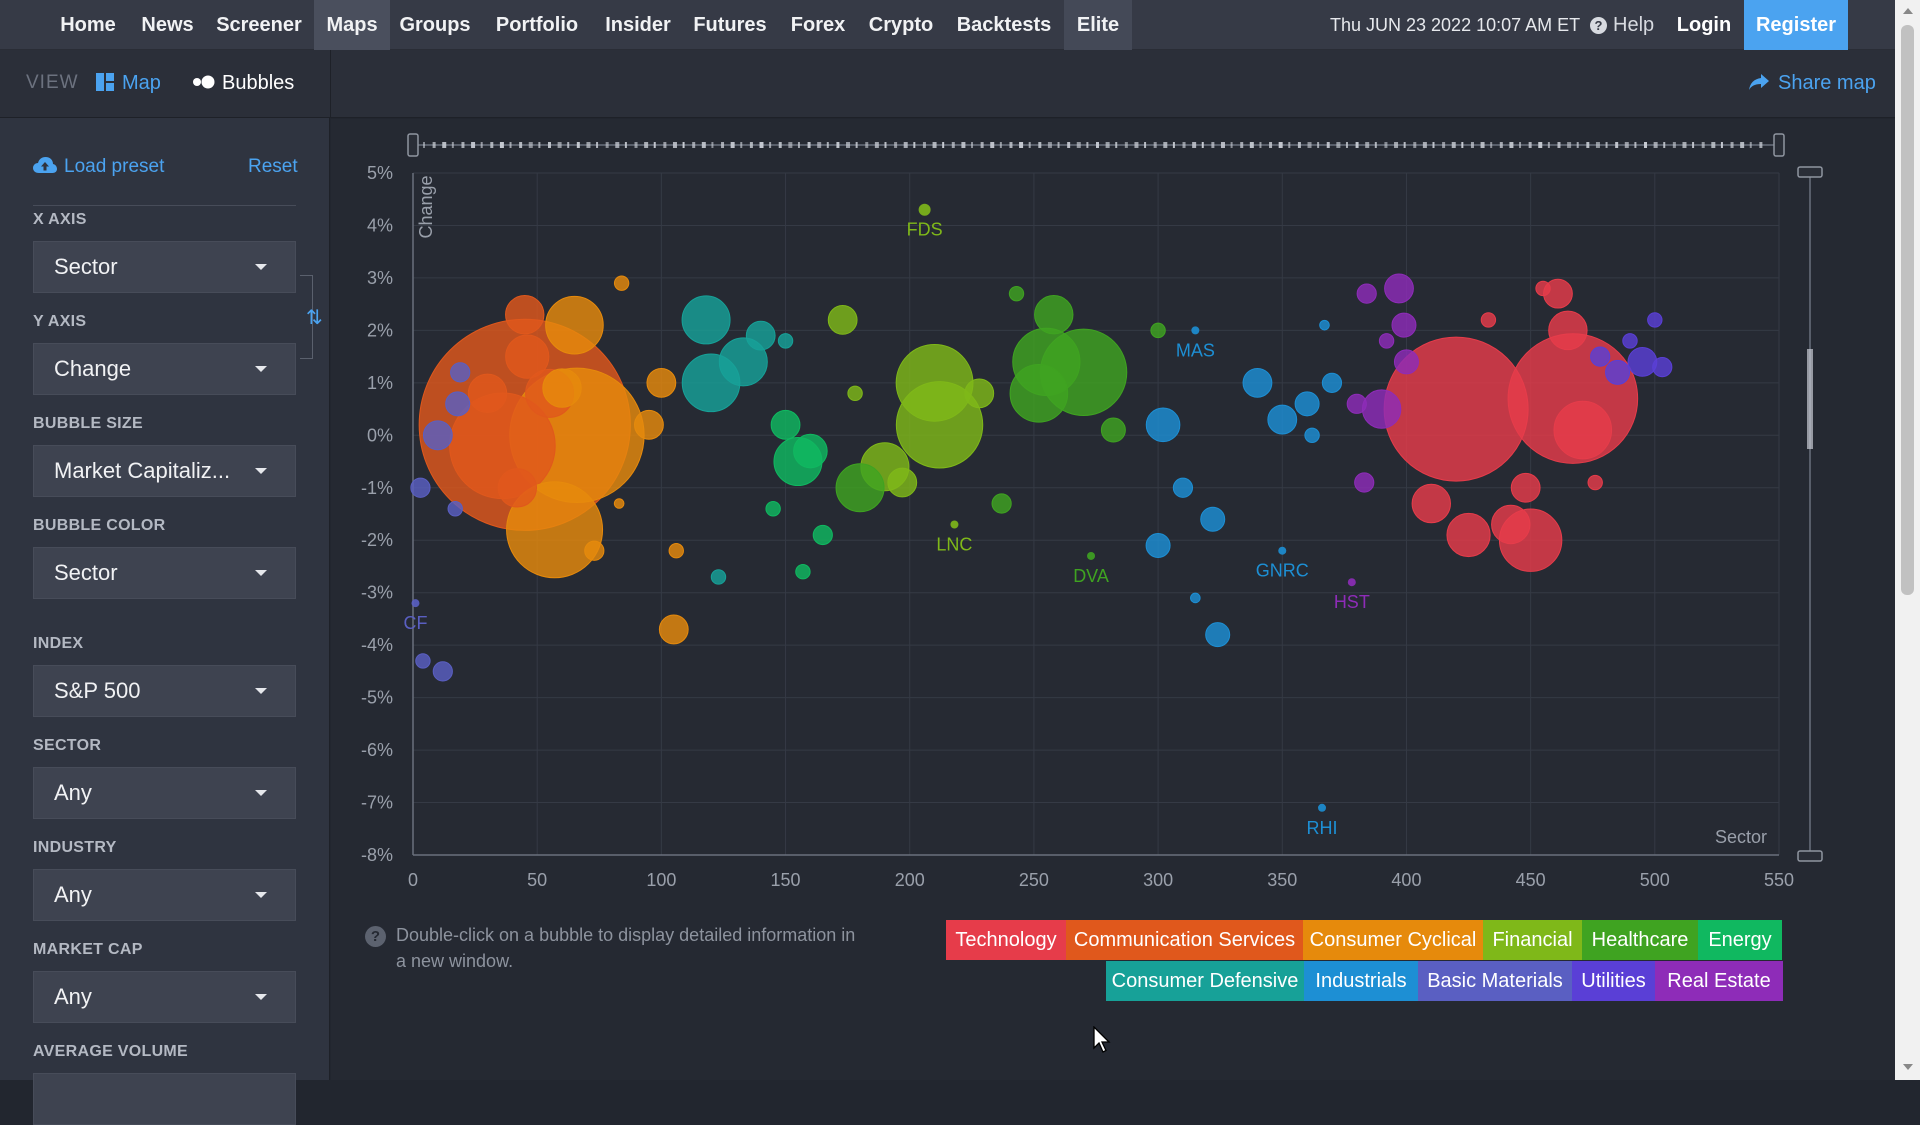 The width and height of the screenshot is (1920, 1125). I want to click on bubble-dva, so click(1091, 555).